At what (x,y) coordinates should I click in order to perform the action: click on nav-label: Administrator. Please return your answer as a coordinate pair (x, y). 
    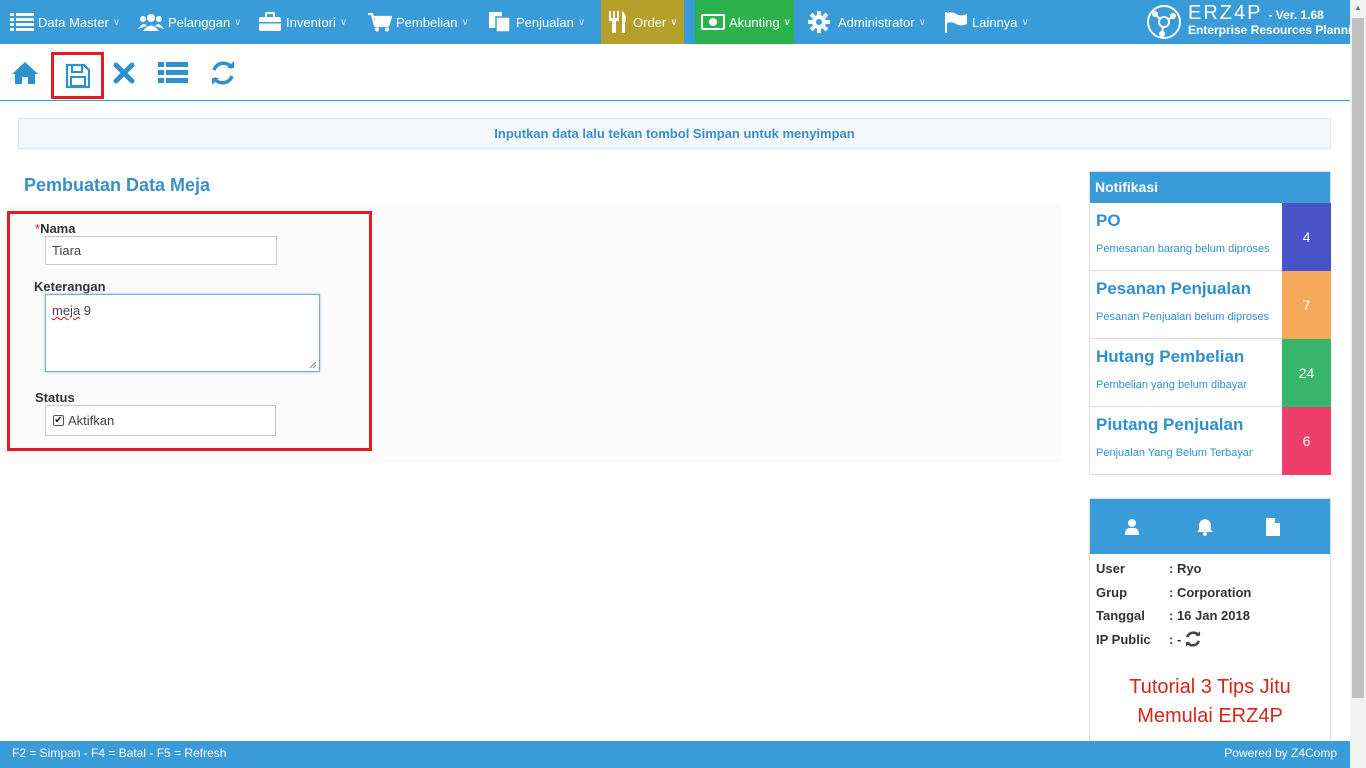
    Looking at the image, I should click on (876, 22).